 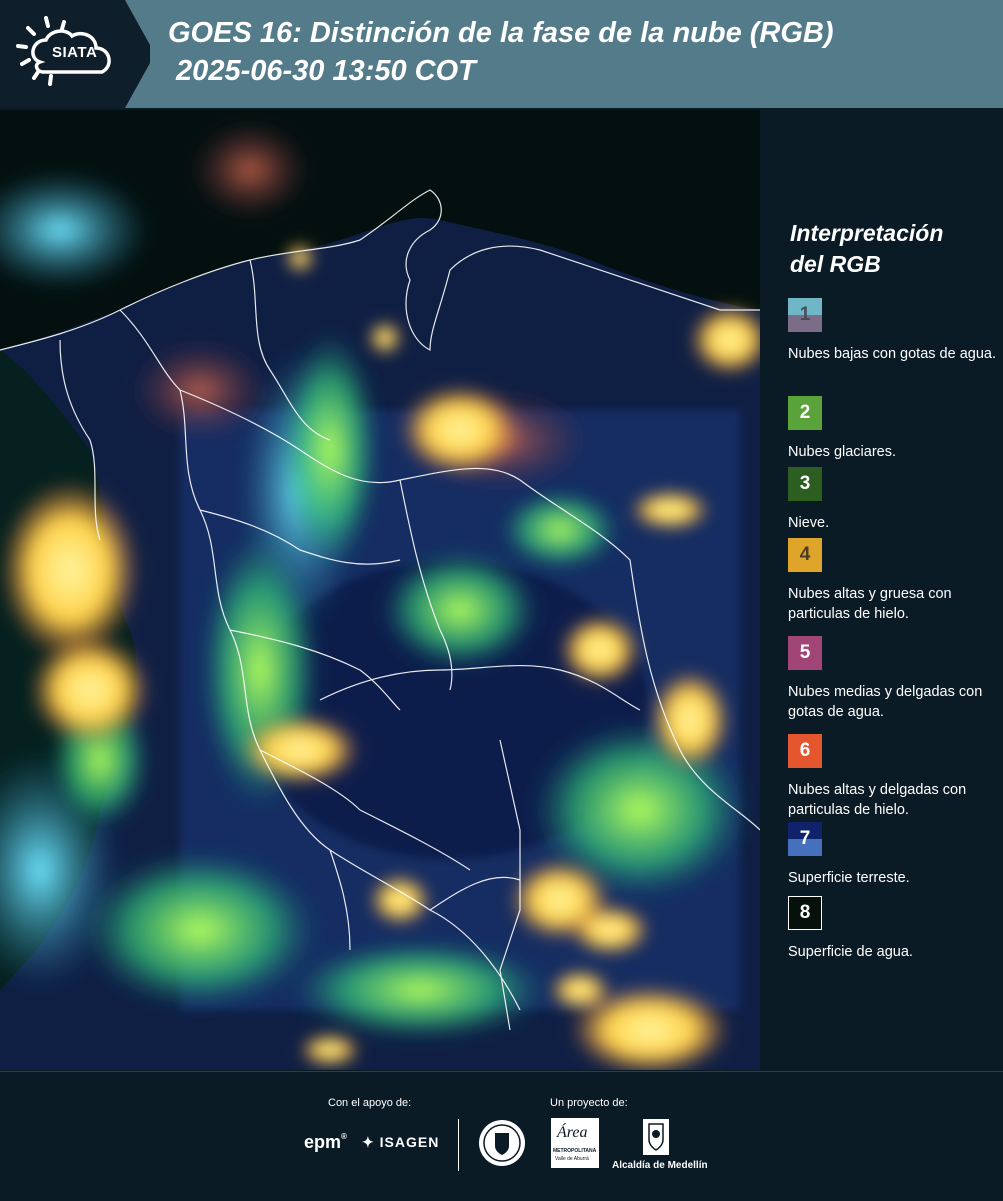 I want to click on legend-title-line-1: Interpretación, so click(x=867, y=233).